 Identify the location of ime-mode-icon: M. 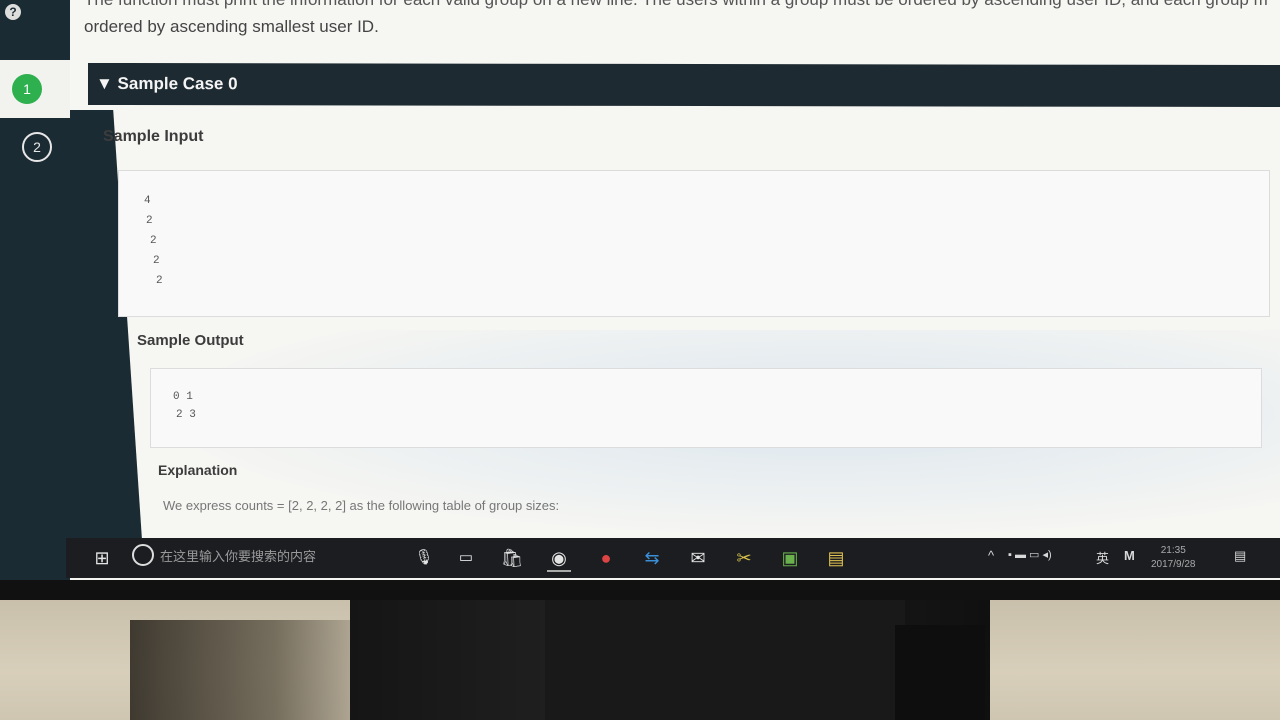
(1129, 555).